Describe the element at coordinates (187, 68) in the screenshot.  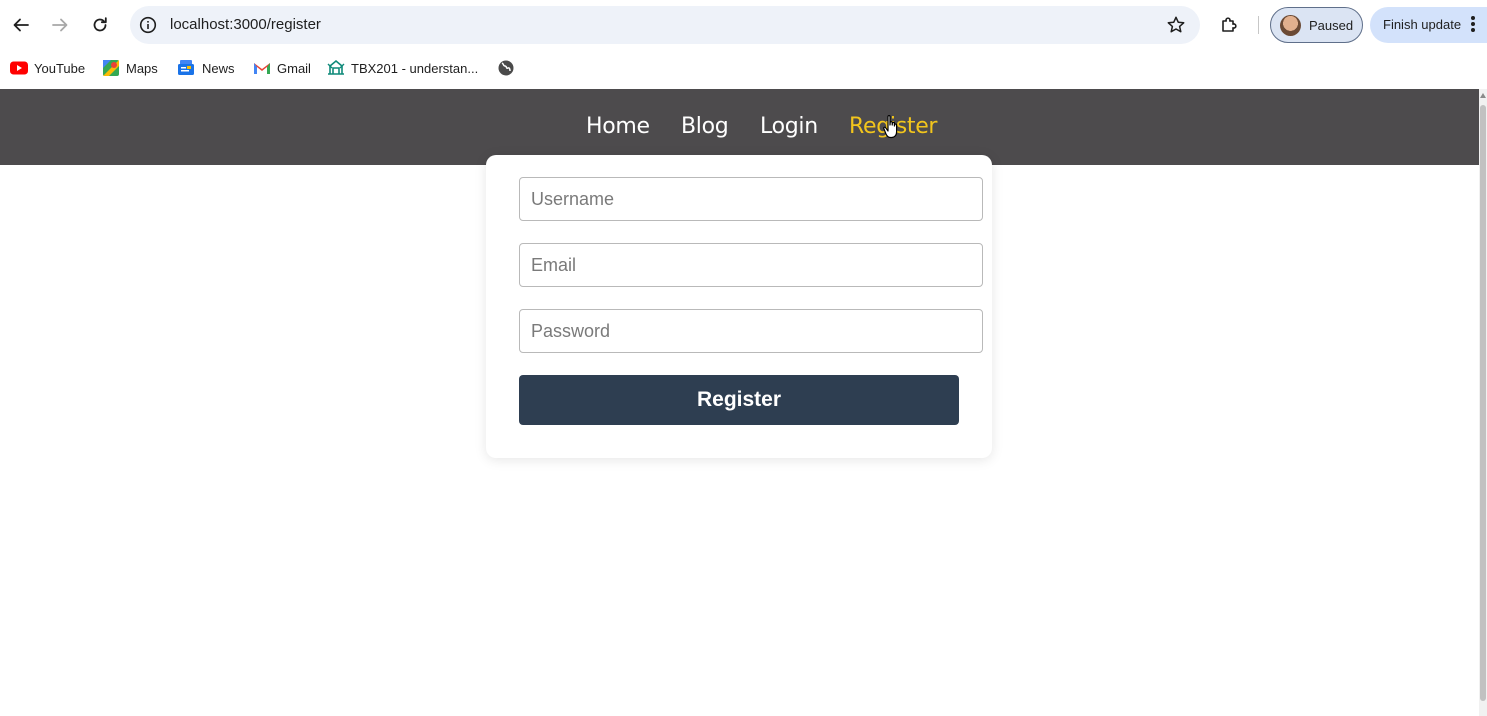
I see `news-icon` at that location.